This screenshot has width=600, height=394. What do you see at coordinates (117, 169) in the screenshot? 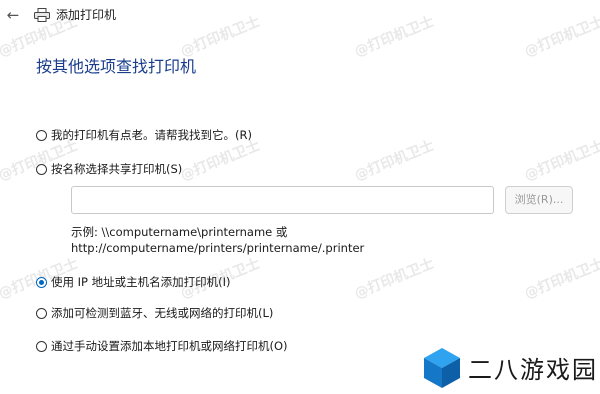
I see `option-label: 按名称选择共享打印机(S)` at bounding box center [117, 169].